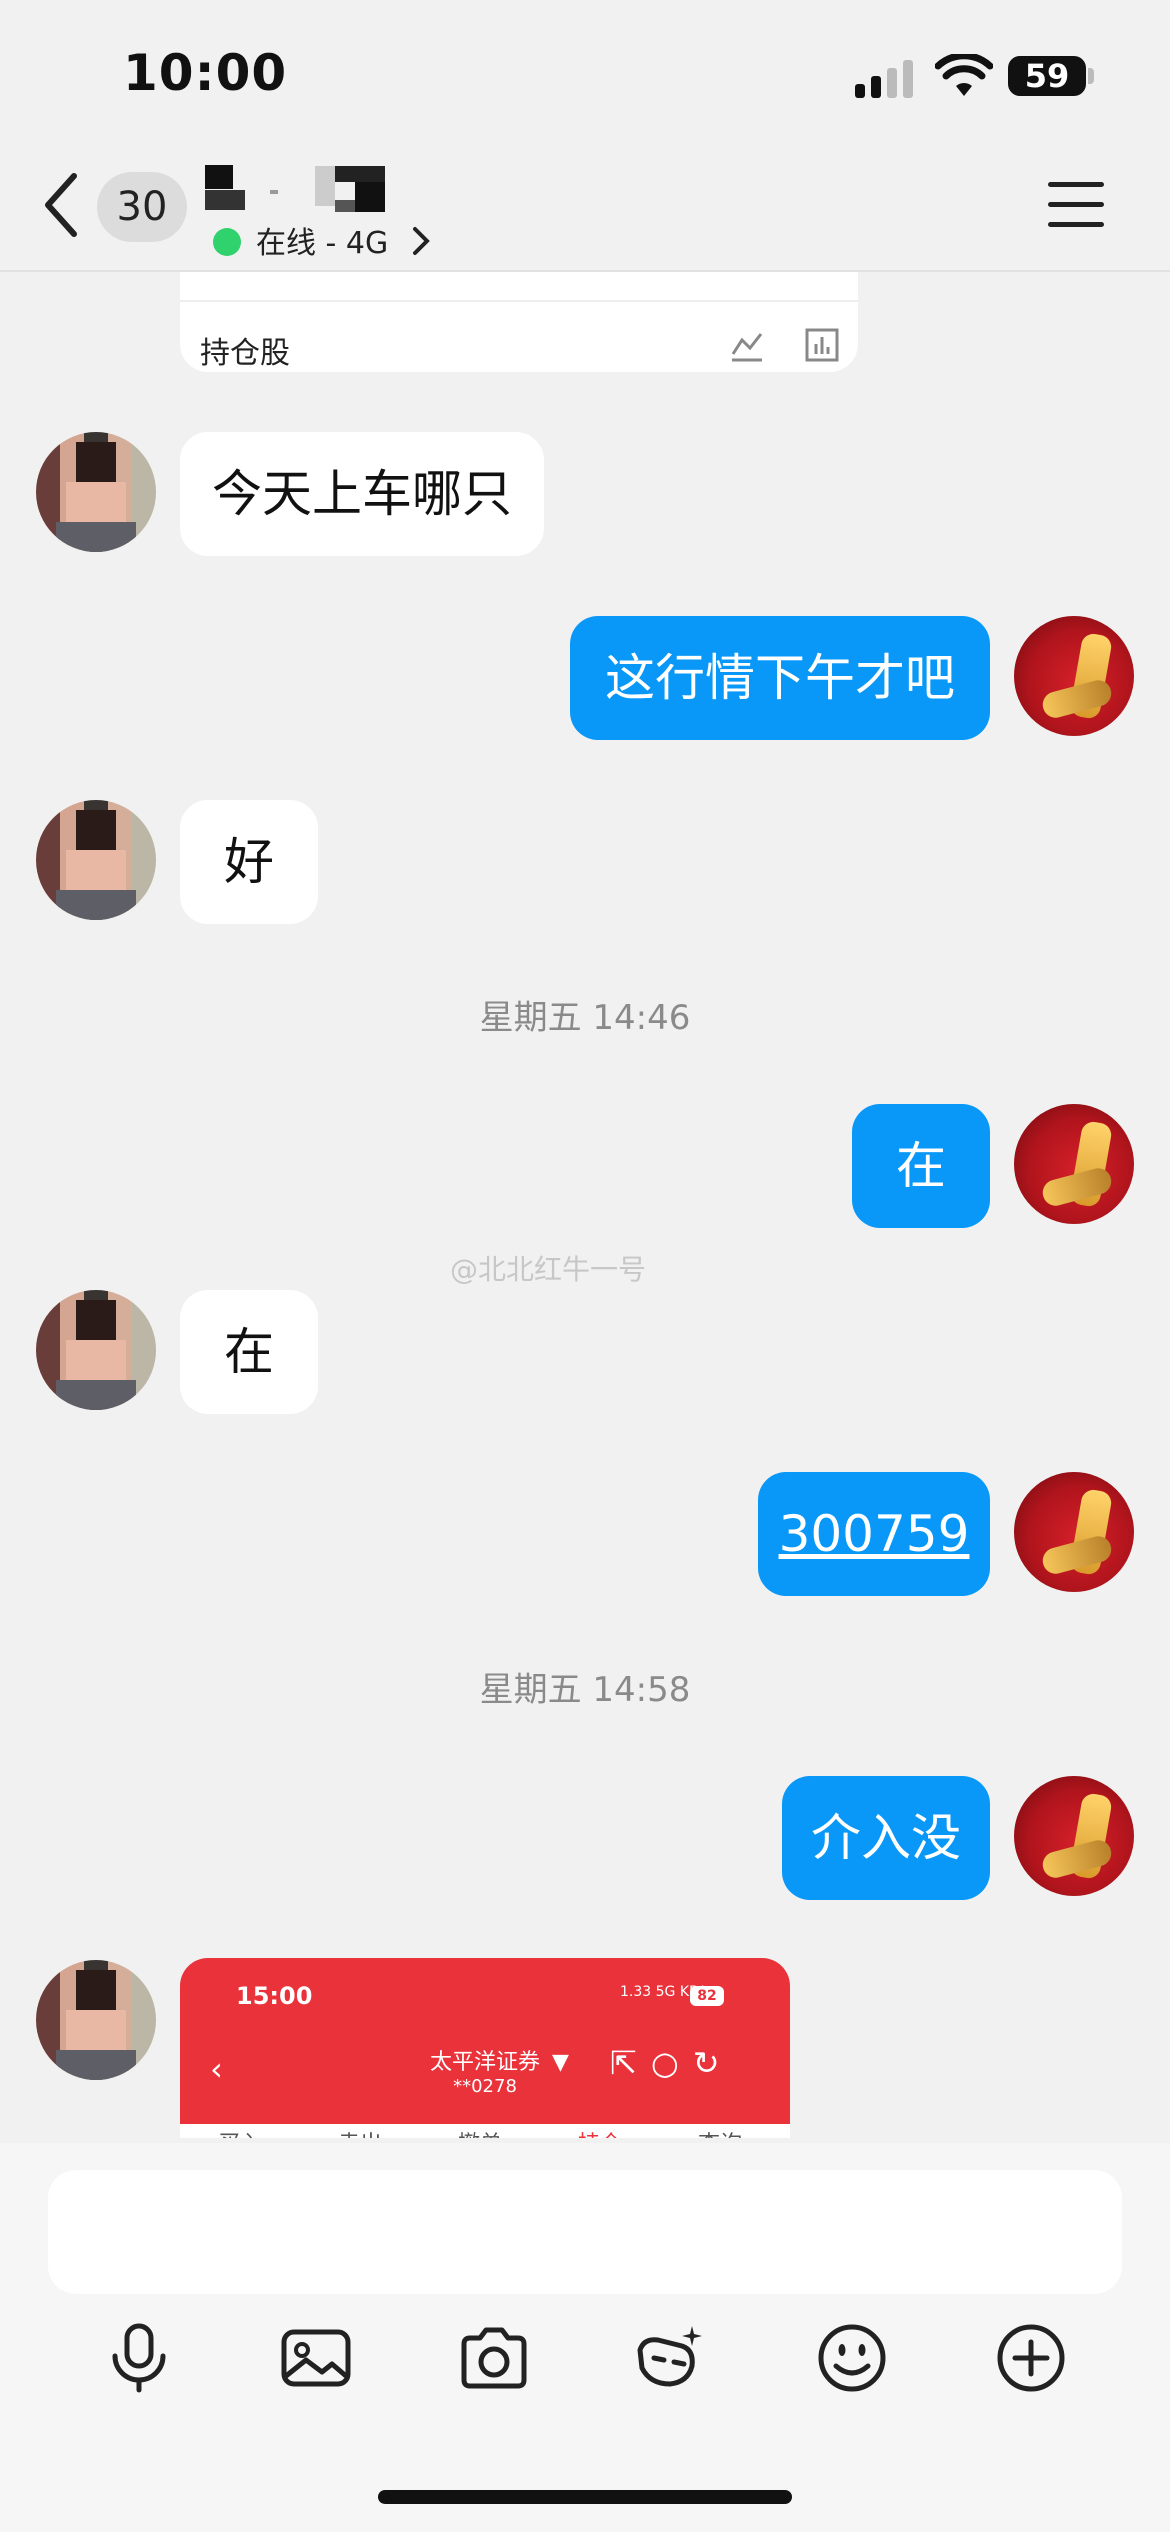  What do you see at coordinates (585, 1018) in the screenshot?
I see `message-timestamp: 星期五 14:46` at bounding box center [585, 1018].